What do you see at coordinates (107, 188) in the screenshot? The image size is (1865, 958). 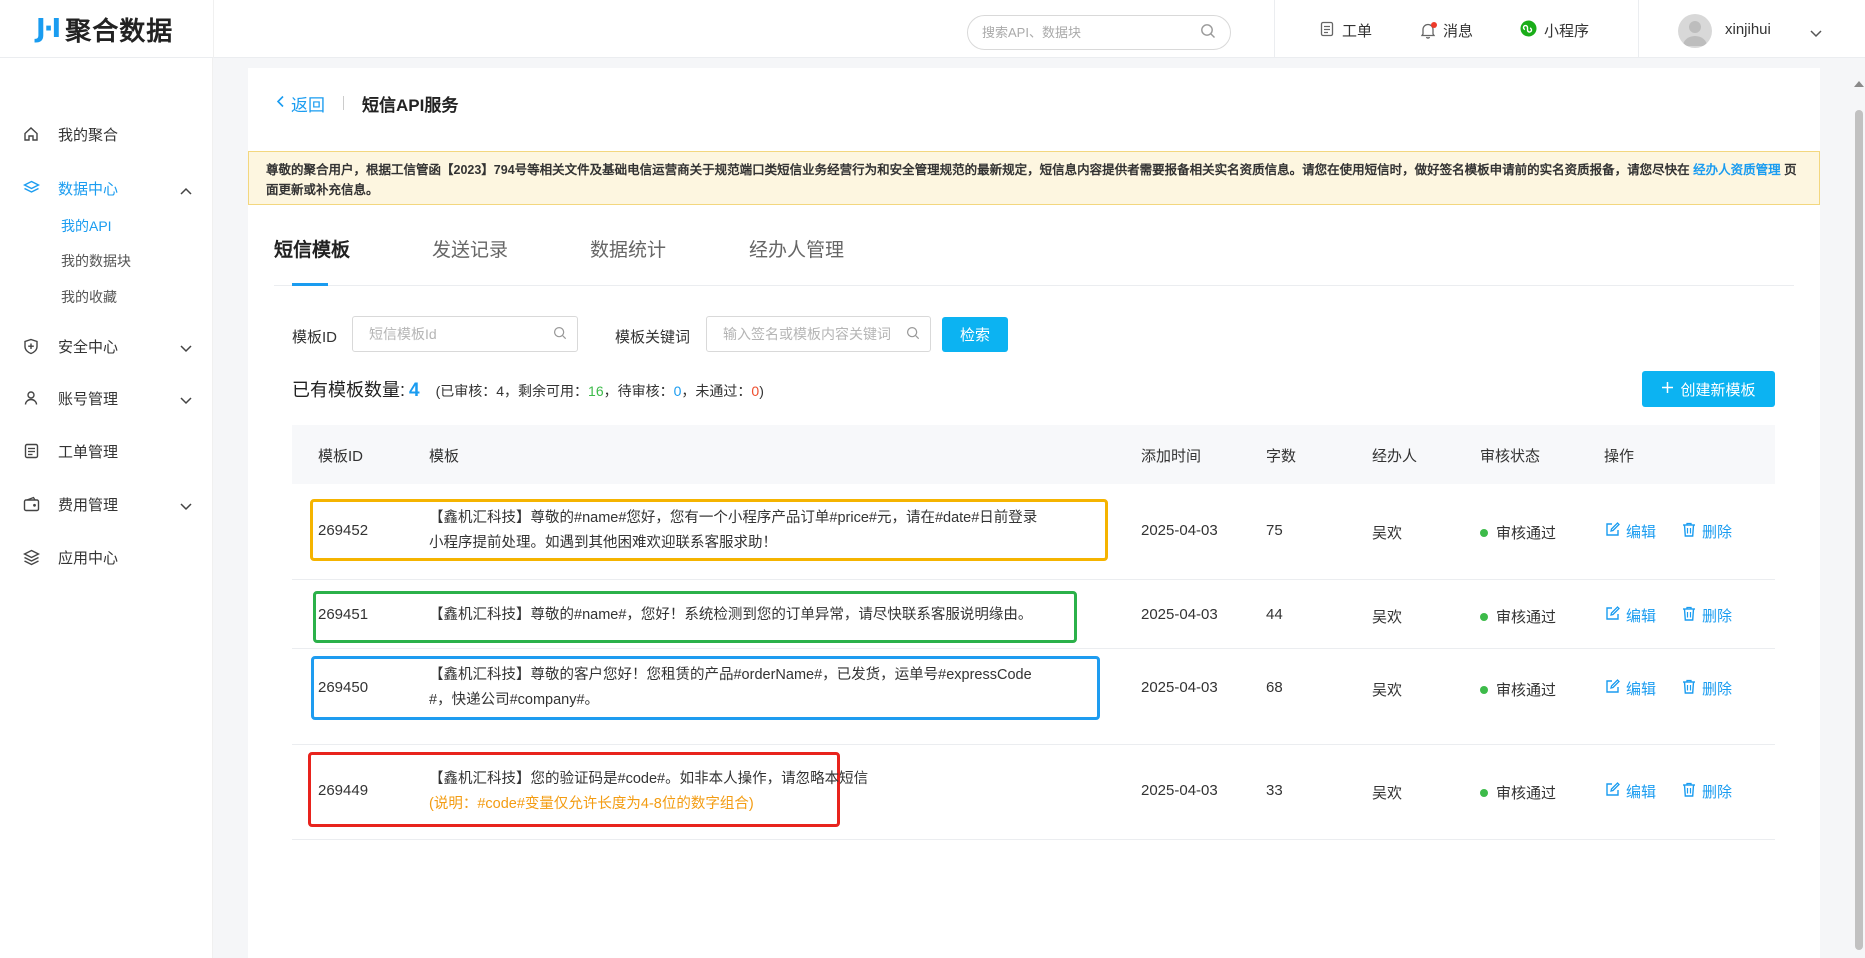 I see `sidebar-item-data-center: 数据中心` at bounding box center [107, 188].